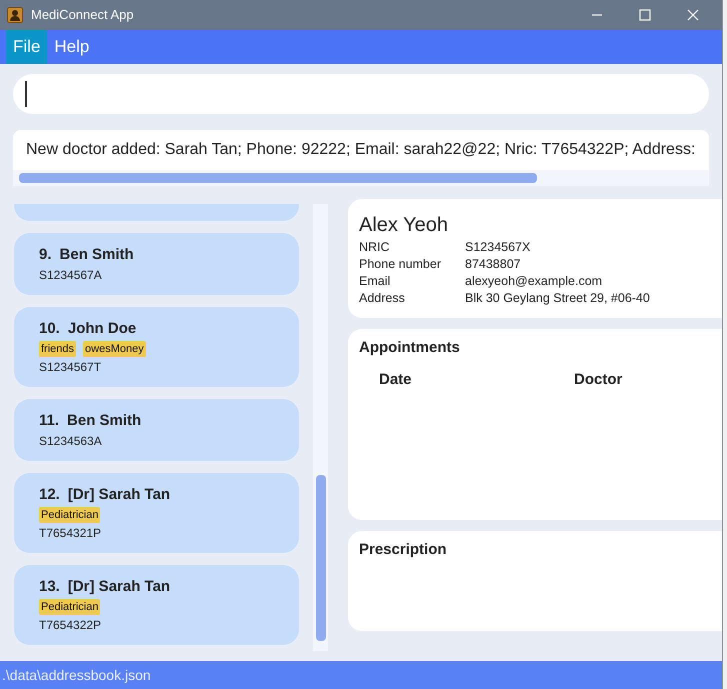 Image resolution: width=727 pixels, height=689 pixels. Describe the element at coordinates (70, 367) in the screenshot. I see `nric-text: S1234567T` at that location.